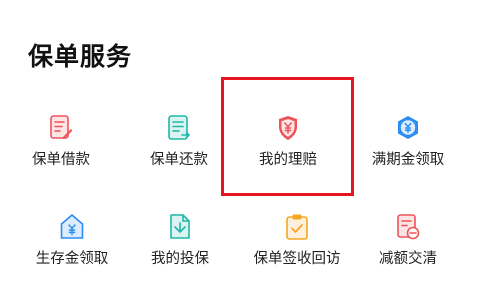  What do you see at coordinates (179, 127) in the screenshot?
I see `document-list-icon` at bounding box center [179, 127].